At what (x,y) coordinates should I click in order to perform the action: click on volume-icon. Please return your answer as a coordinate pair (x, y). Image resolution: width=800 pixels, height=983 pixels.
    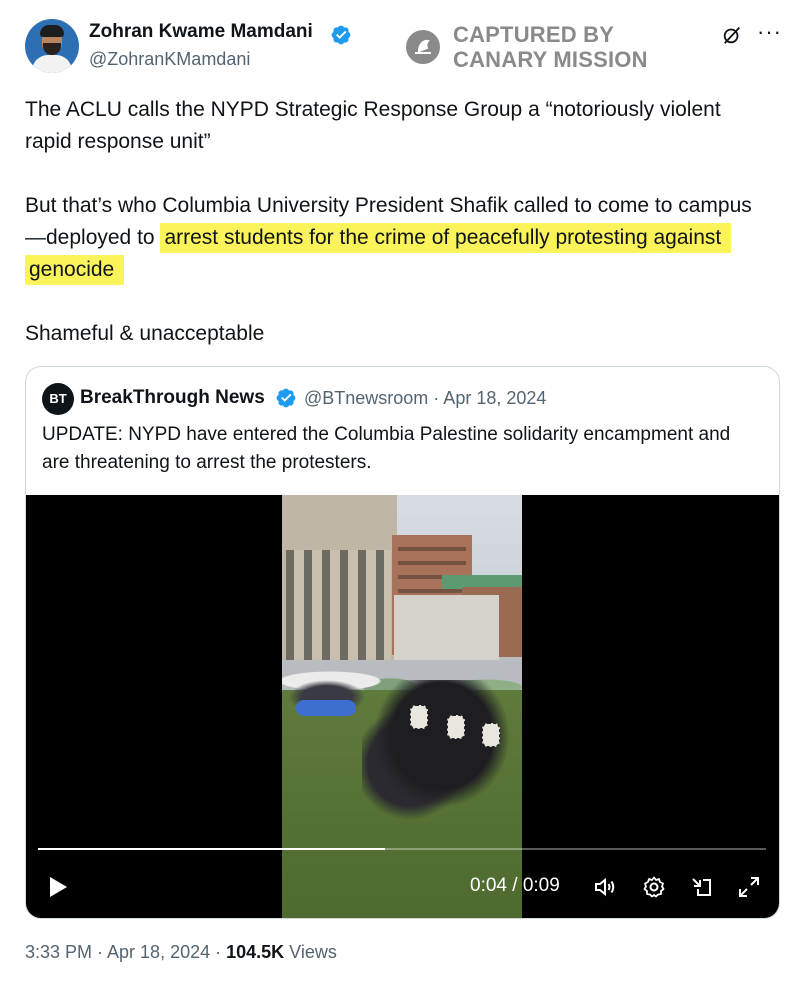
    Looking at the image, I should click on (605, 887).